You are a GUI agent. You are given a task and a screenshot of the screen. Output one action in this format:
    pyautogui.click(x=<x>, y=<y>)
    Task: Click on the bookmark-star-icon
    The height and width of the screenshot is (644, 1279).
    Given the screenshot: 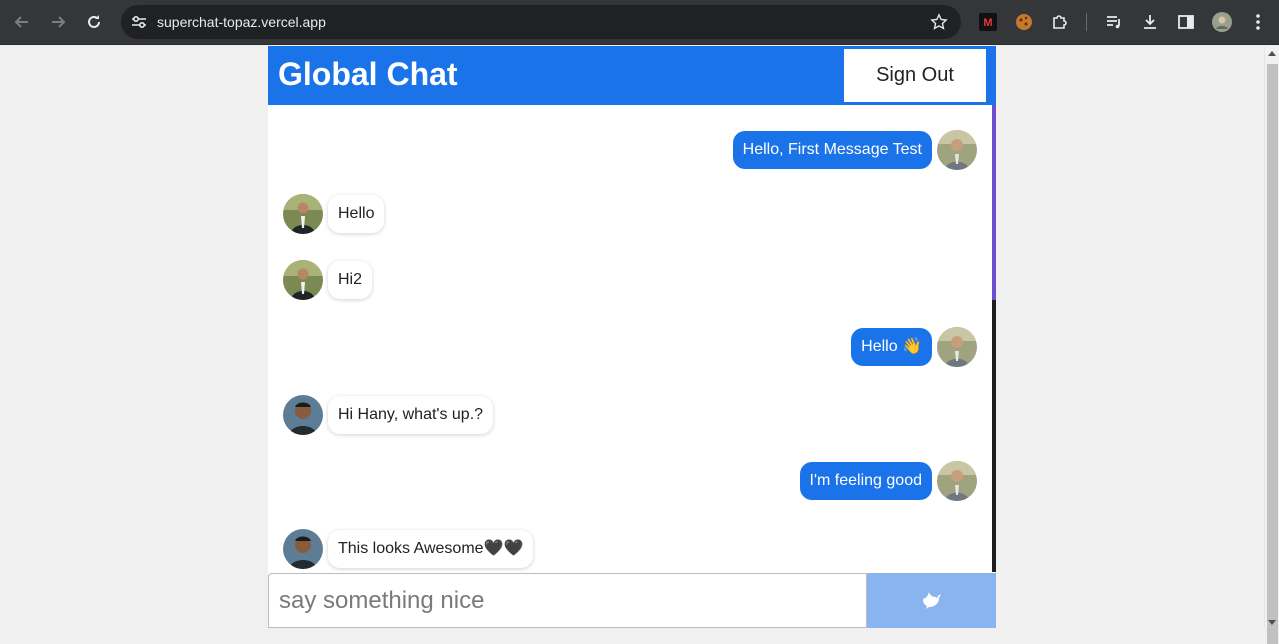 What is the action you would take?
    pyautogui.click(x=939, y=22)
    